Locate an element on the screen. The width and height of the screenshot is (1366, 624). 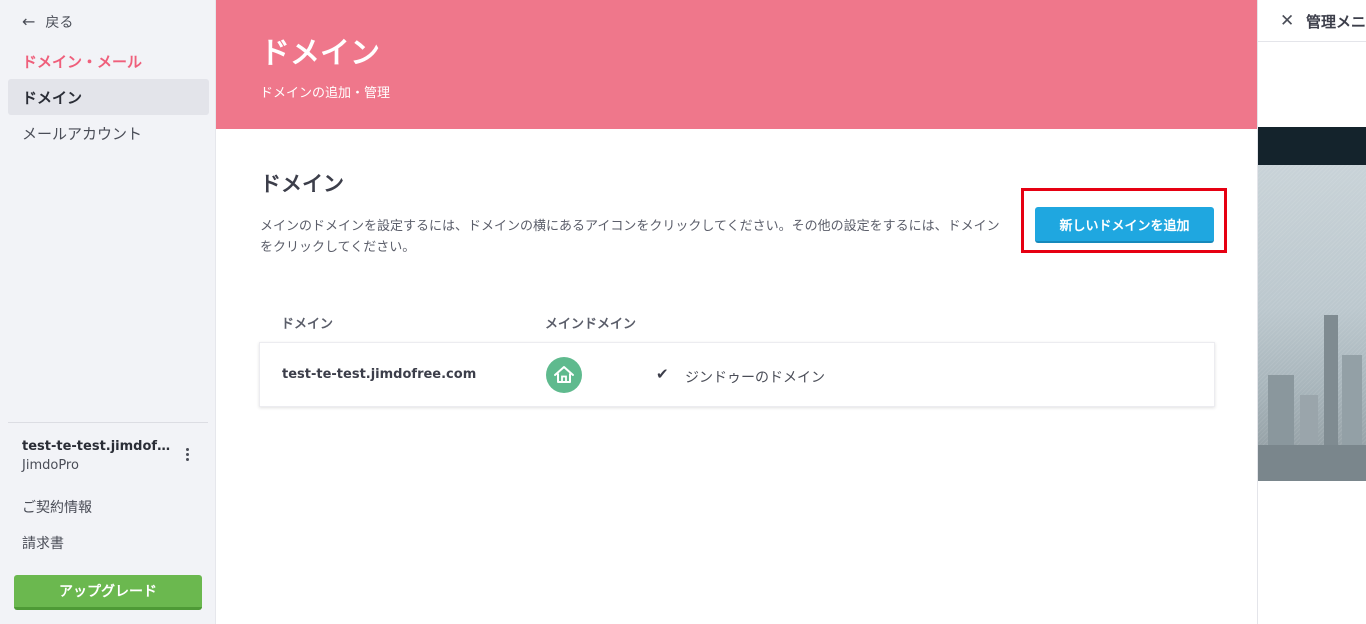
sidebar-item-domain: ドメイン is located at coordinates (108, 97).